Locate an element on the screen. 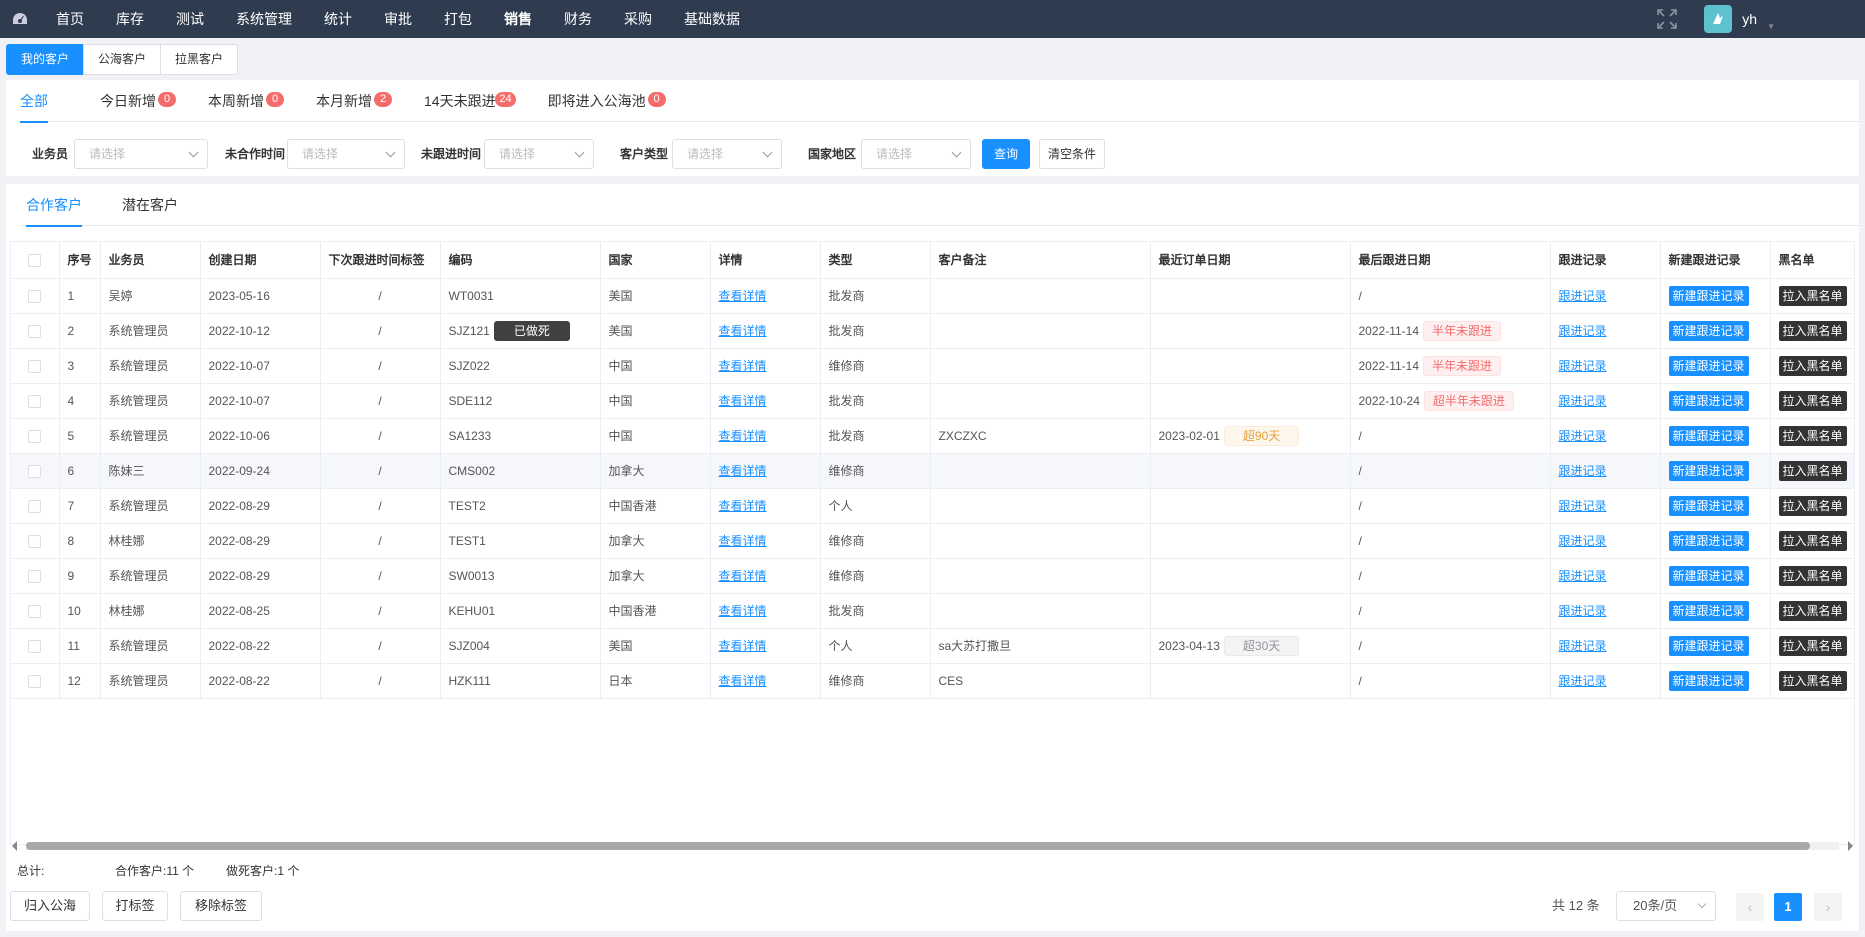  stat-tab: 即将进入公海池 0 is located at coordinates (607, 101).